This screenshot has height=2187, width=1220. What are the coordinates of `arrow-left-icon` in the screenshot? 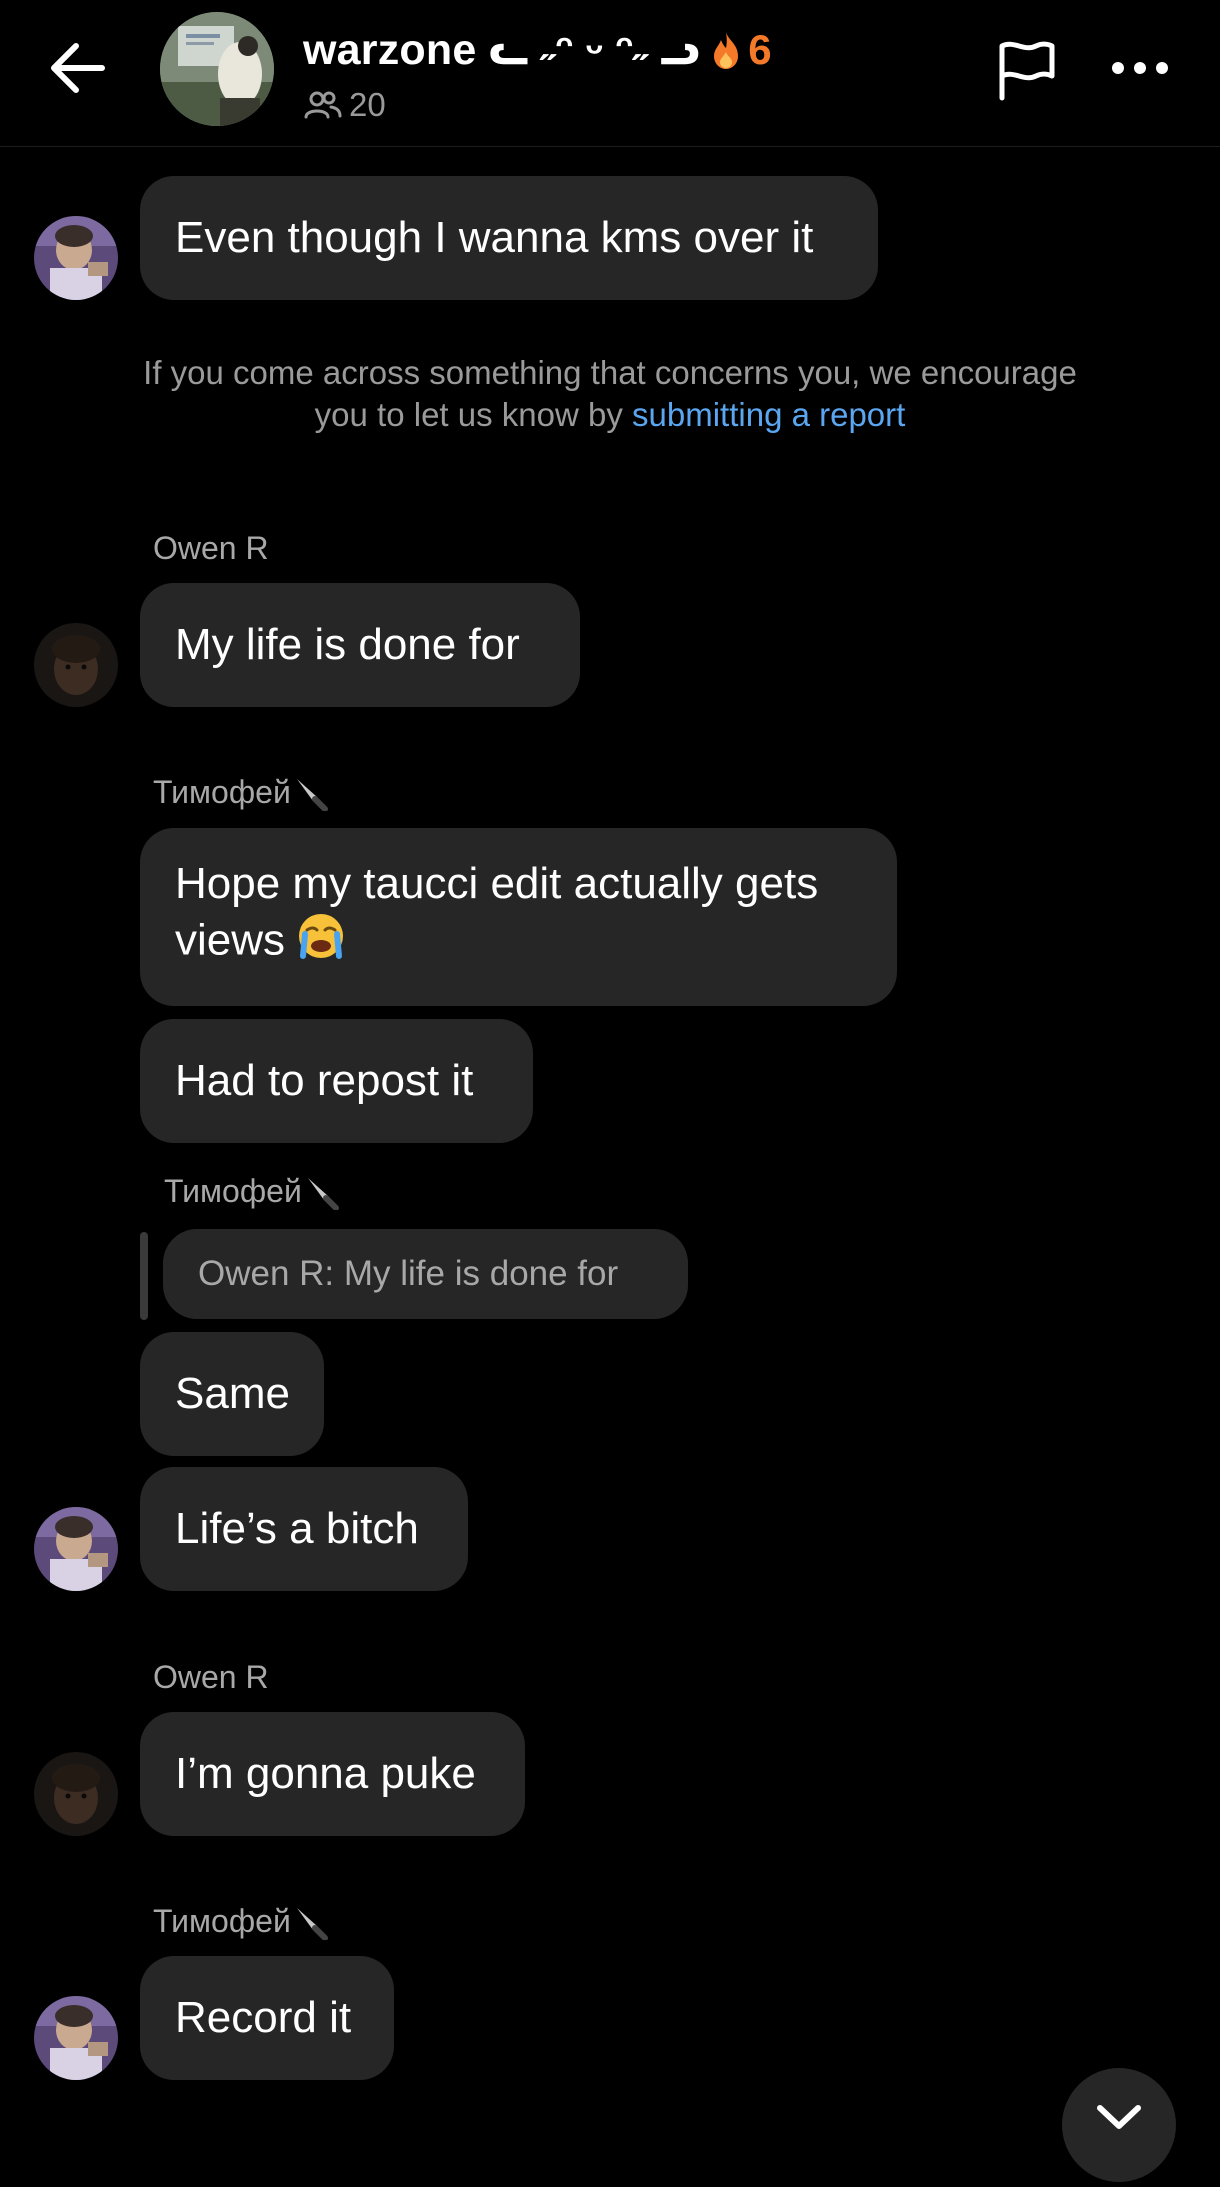 It's located at (78, 68).